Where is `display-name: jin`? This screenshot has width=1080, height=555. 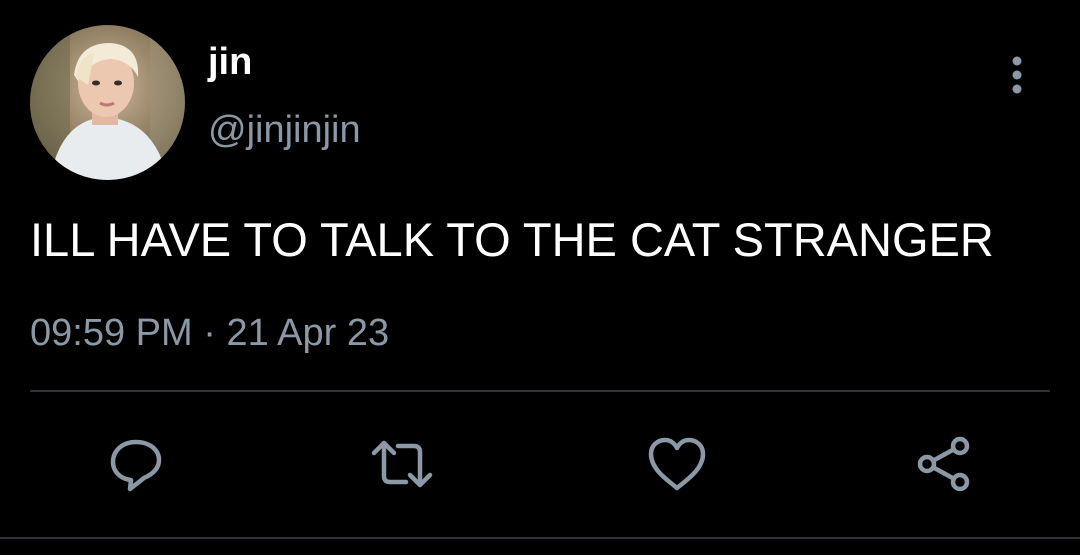 display-name: jin is located at coordinates (230, 62).